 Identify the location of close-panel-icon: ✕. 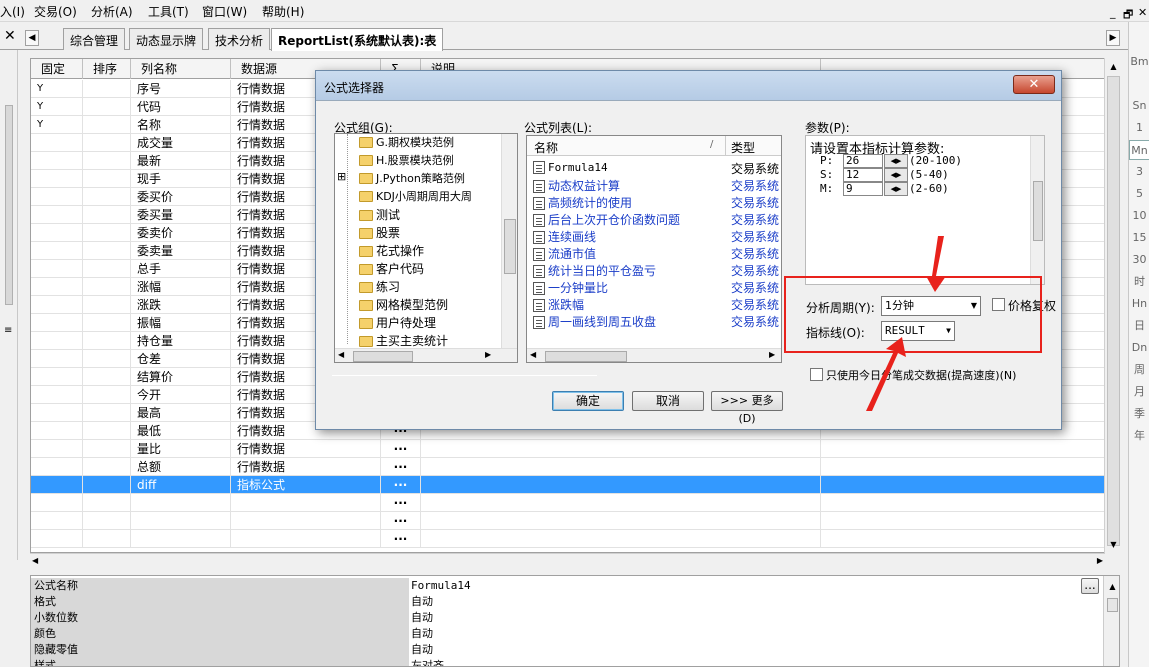
(10, 36).